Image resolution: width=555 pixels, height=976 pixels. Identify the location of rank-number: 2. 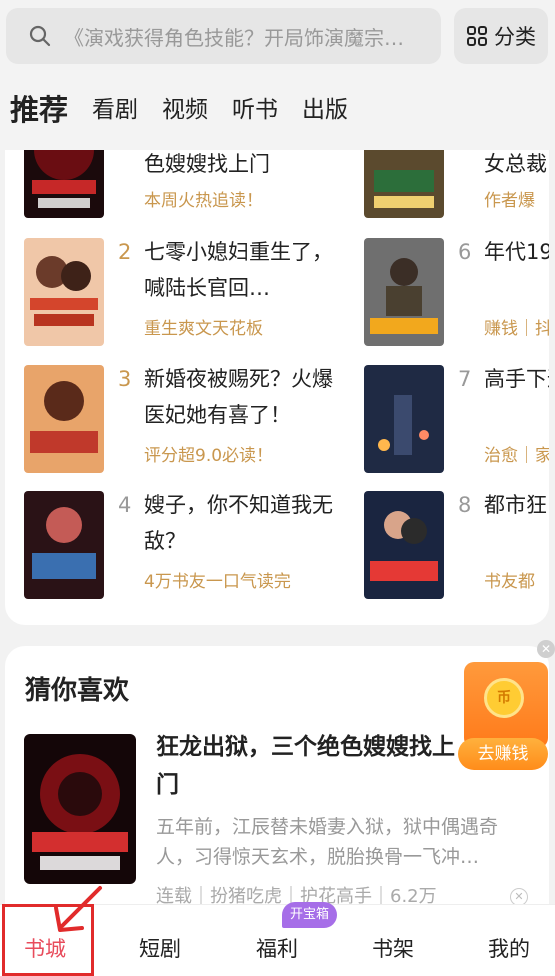
(125, 252).